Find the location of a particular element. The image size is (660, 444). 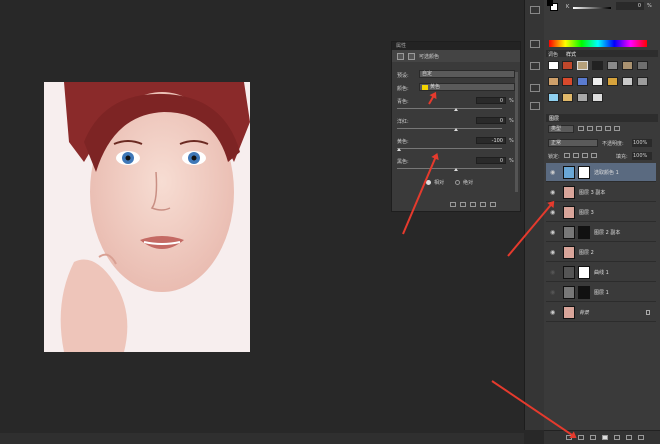

filter-smart-icon is located at coordinates (617, 128).